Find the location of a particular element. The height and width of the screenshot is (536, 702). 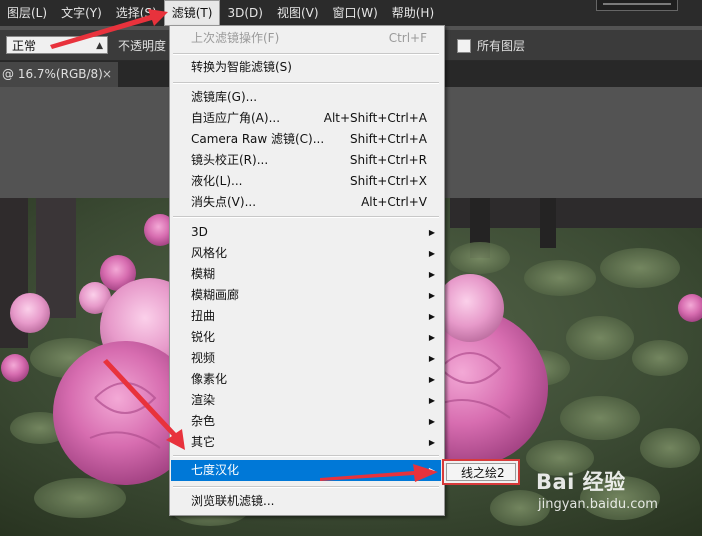

menu-item-video: 视频 ▶ is located at coordinates (306, 358).